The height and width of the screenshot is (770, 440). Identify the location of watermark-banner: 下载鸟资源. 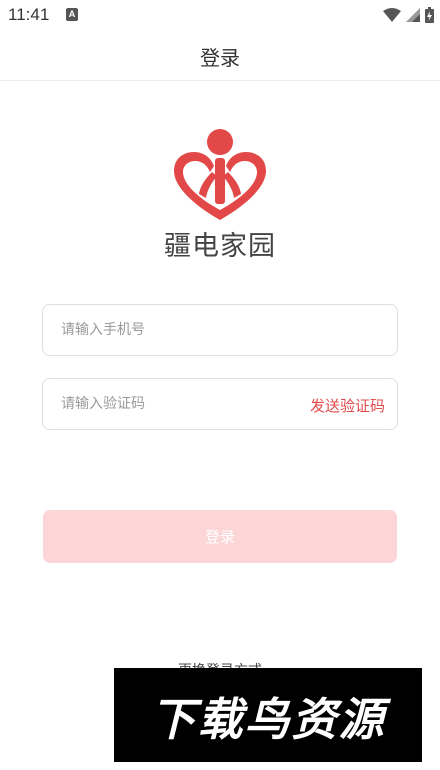
(268, 715).